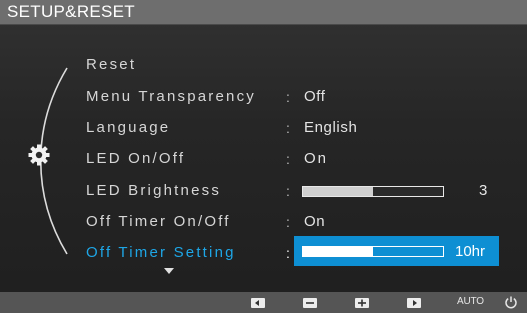 Image resolution: width=527 pixels, height=313 pixels. I want to click on left-arrow-button, so click(258, 303).